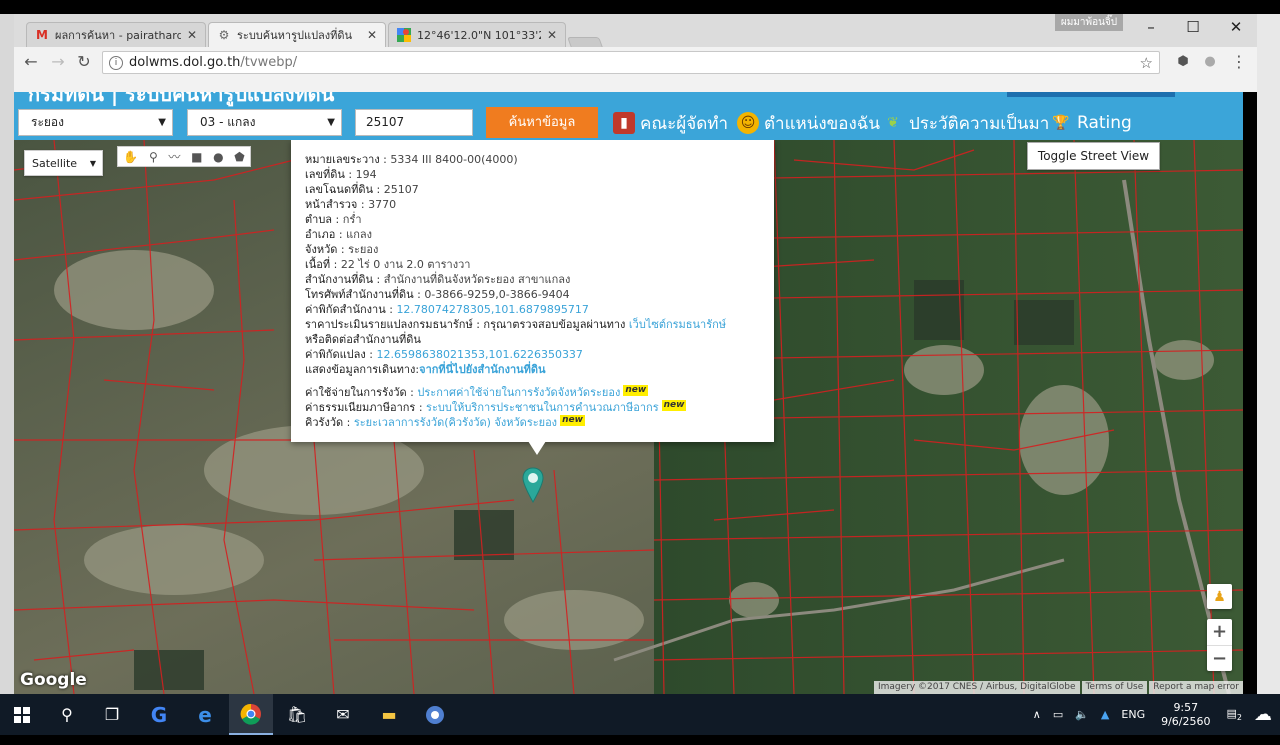 Image resolution: width=1280 pixels, height=745 pixels. Describe the element at coordinates (482, 369) in the screenshot. I see `directions-link: จากที่นี่ไปยังสำนักงานที่ดิน` at that location.